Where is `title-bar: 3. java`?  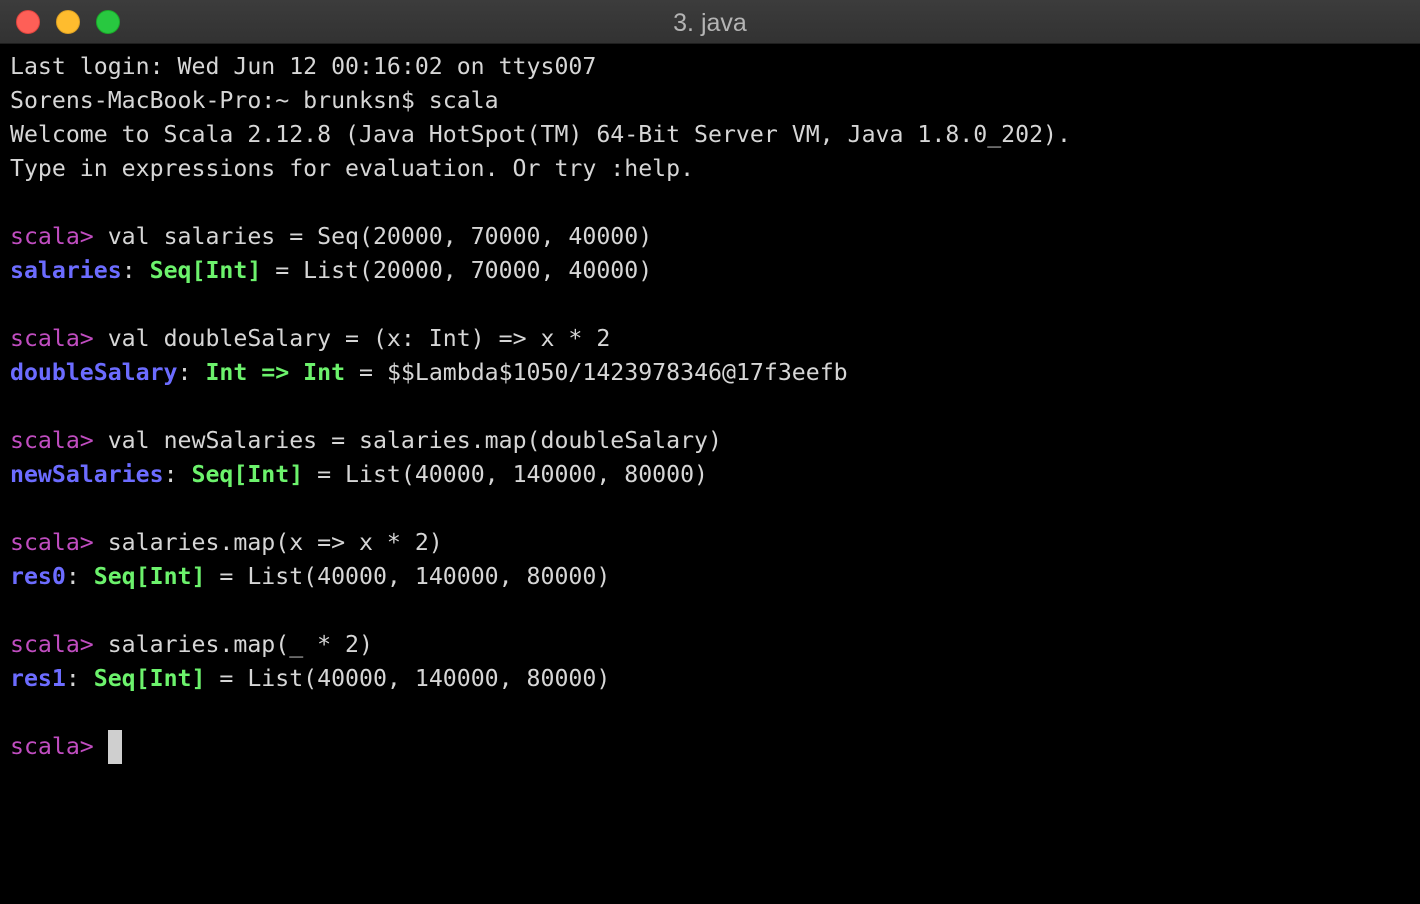 title-bar: 3. java is located at coordinates (710, 22).